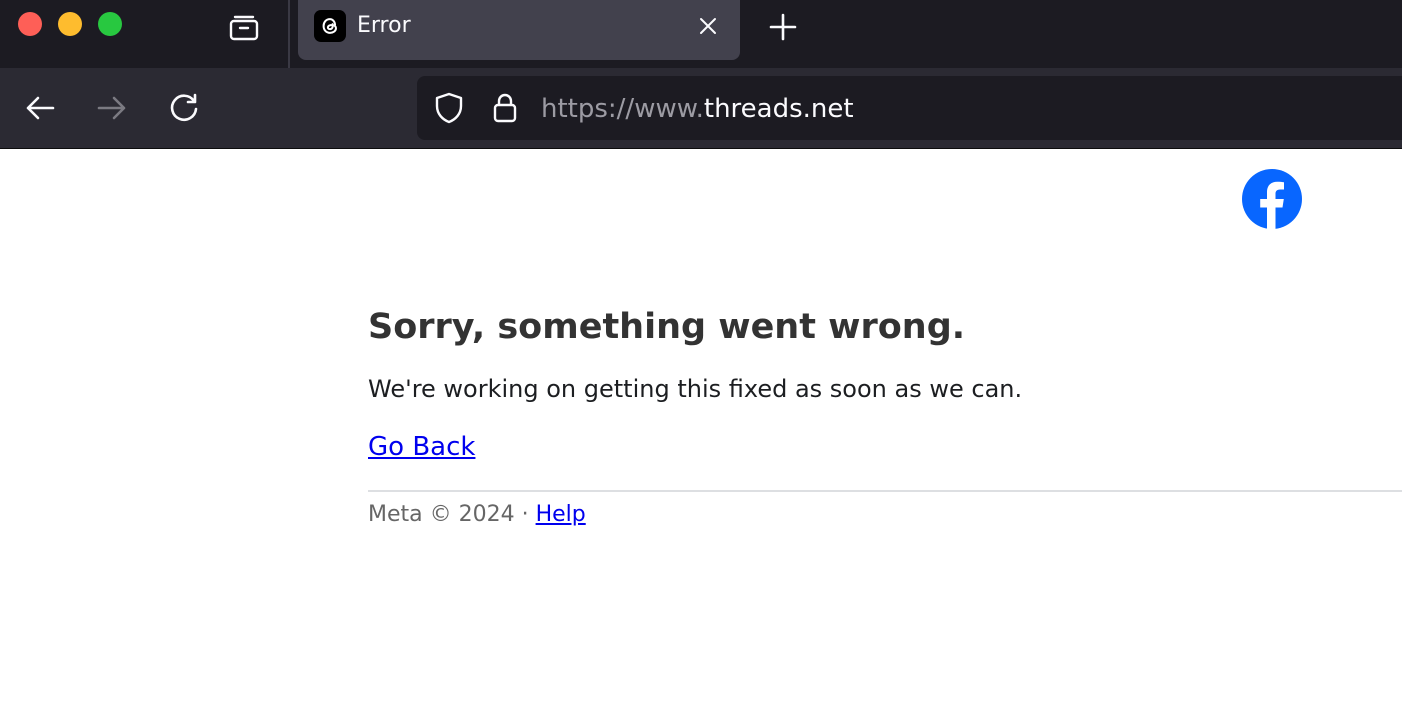 The image size is (1402, 702). What do you see at coordinates (40, 108) in the screenshot?
I see `arrow-left-icon` at bounding box center [40, 108].